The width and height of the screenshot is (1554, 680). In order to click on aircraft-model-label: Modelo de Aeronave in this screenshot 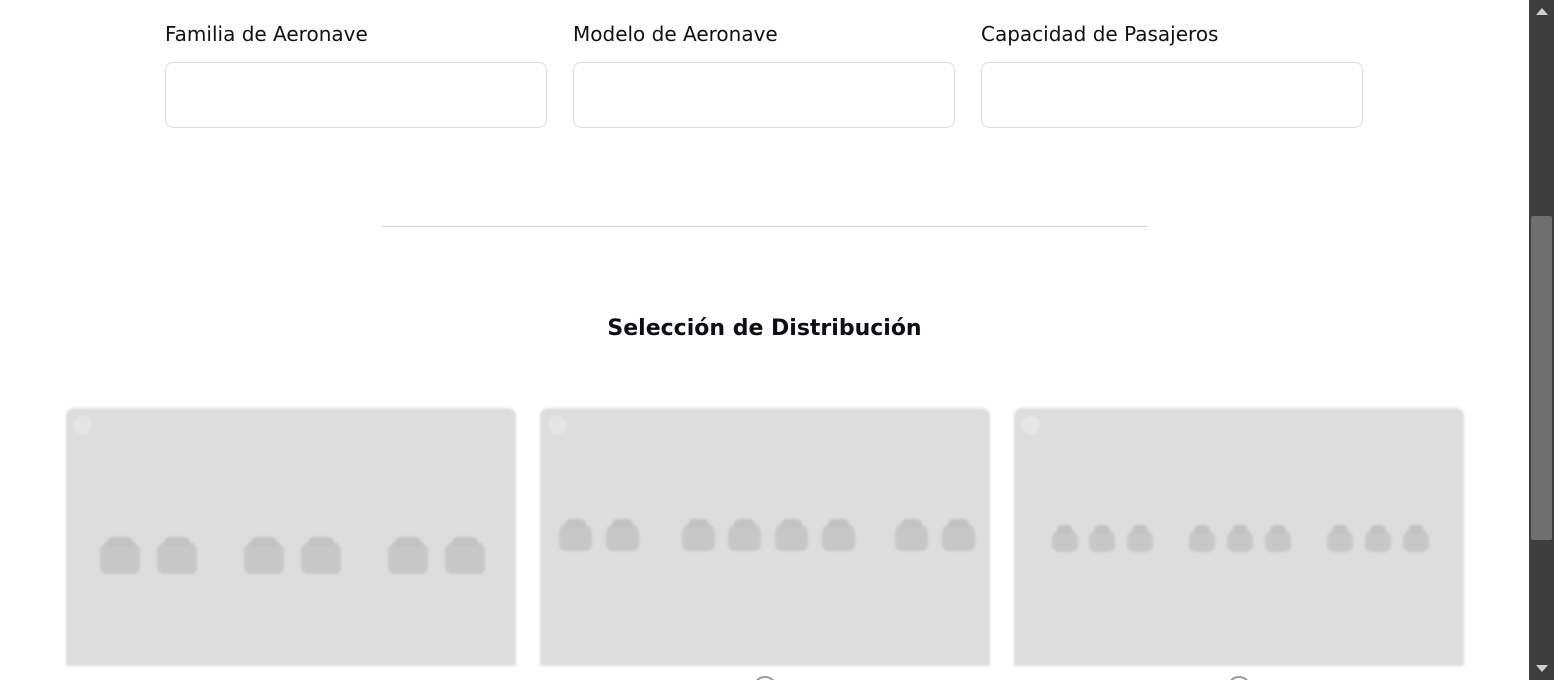, I will do `click(675, 34)`.